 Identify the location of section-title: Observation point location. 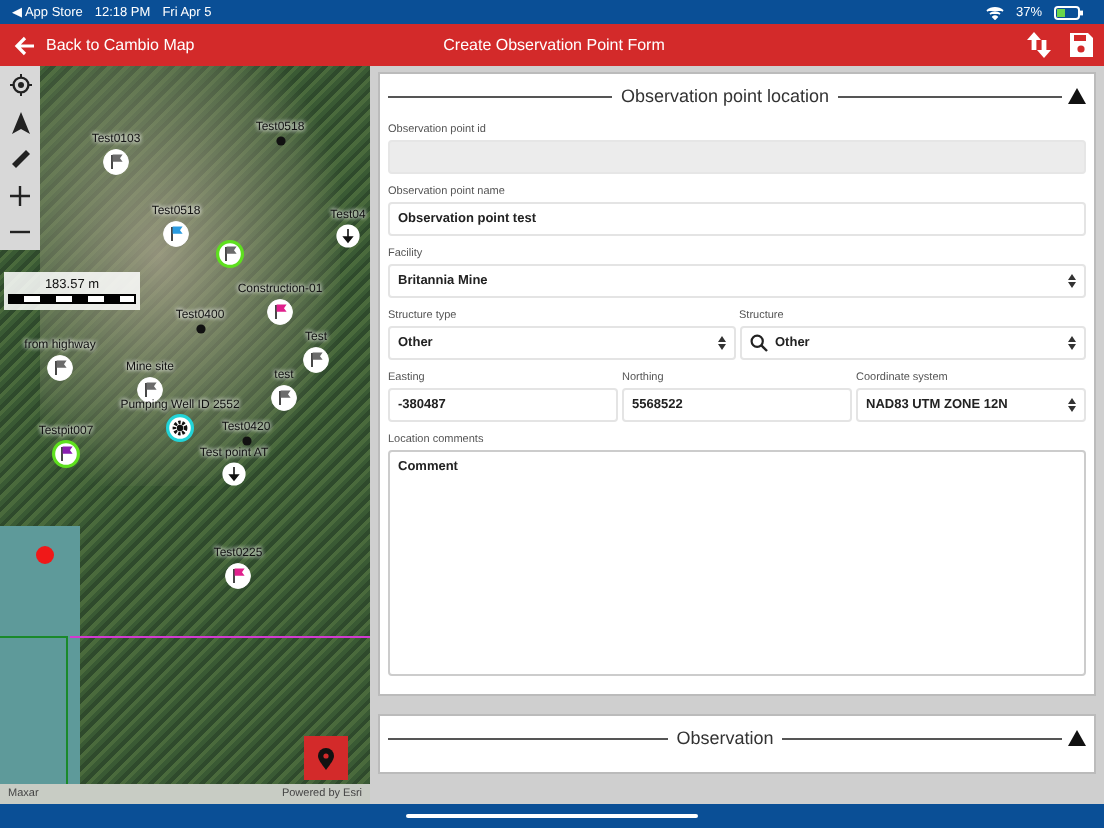
(725, 96).